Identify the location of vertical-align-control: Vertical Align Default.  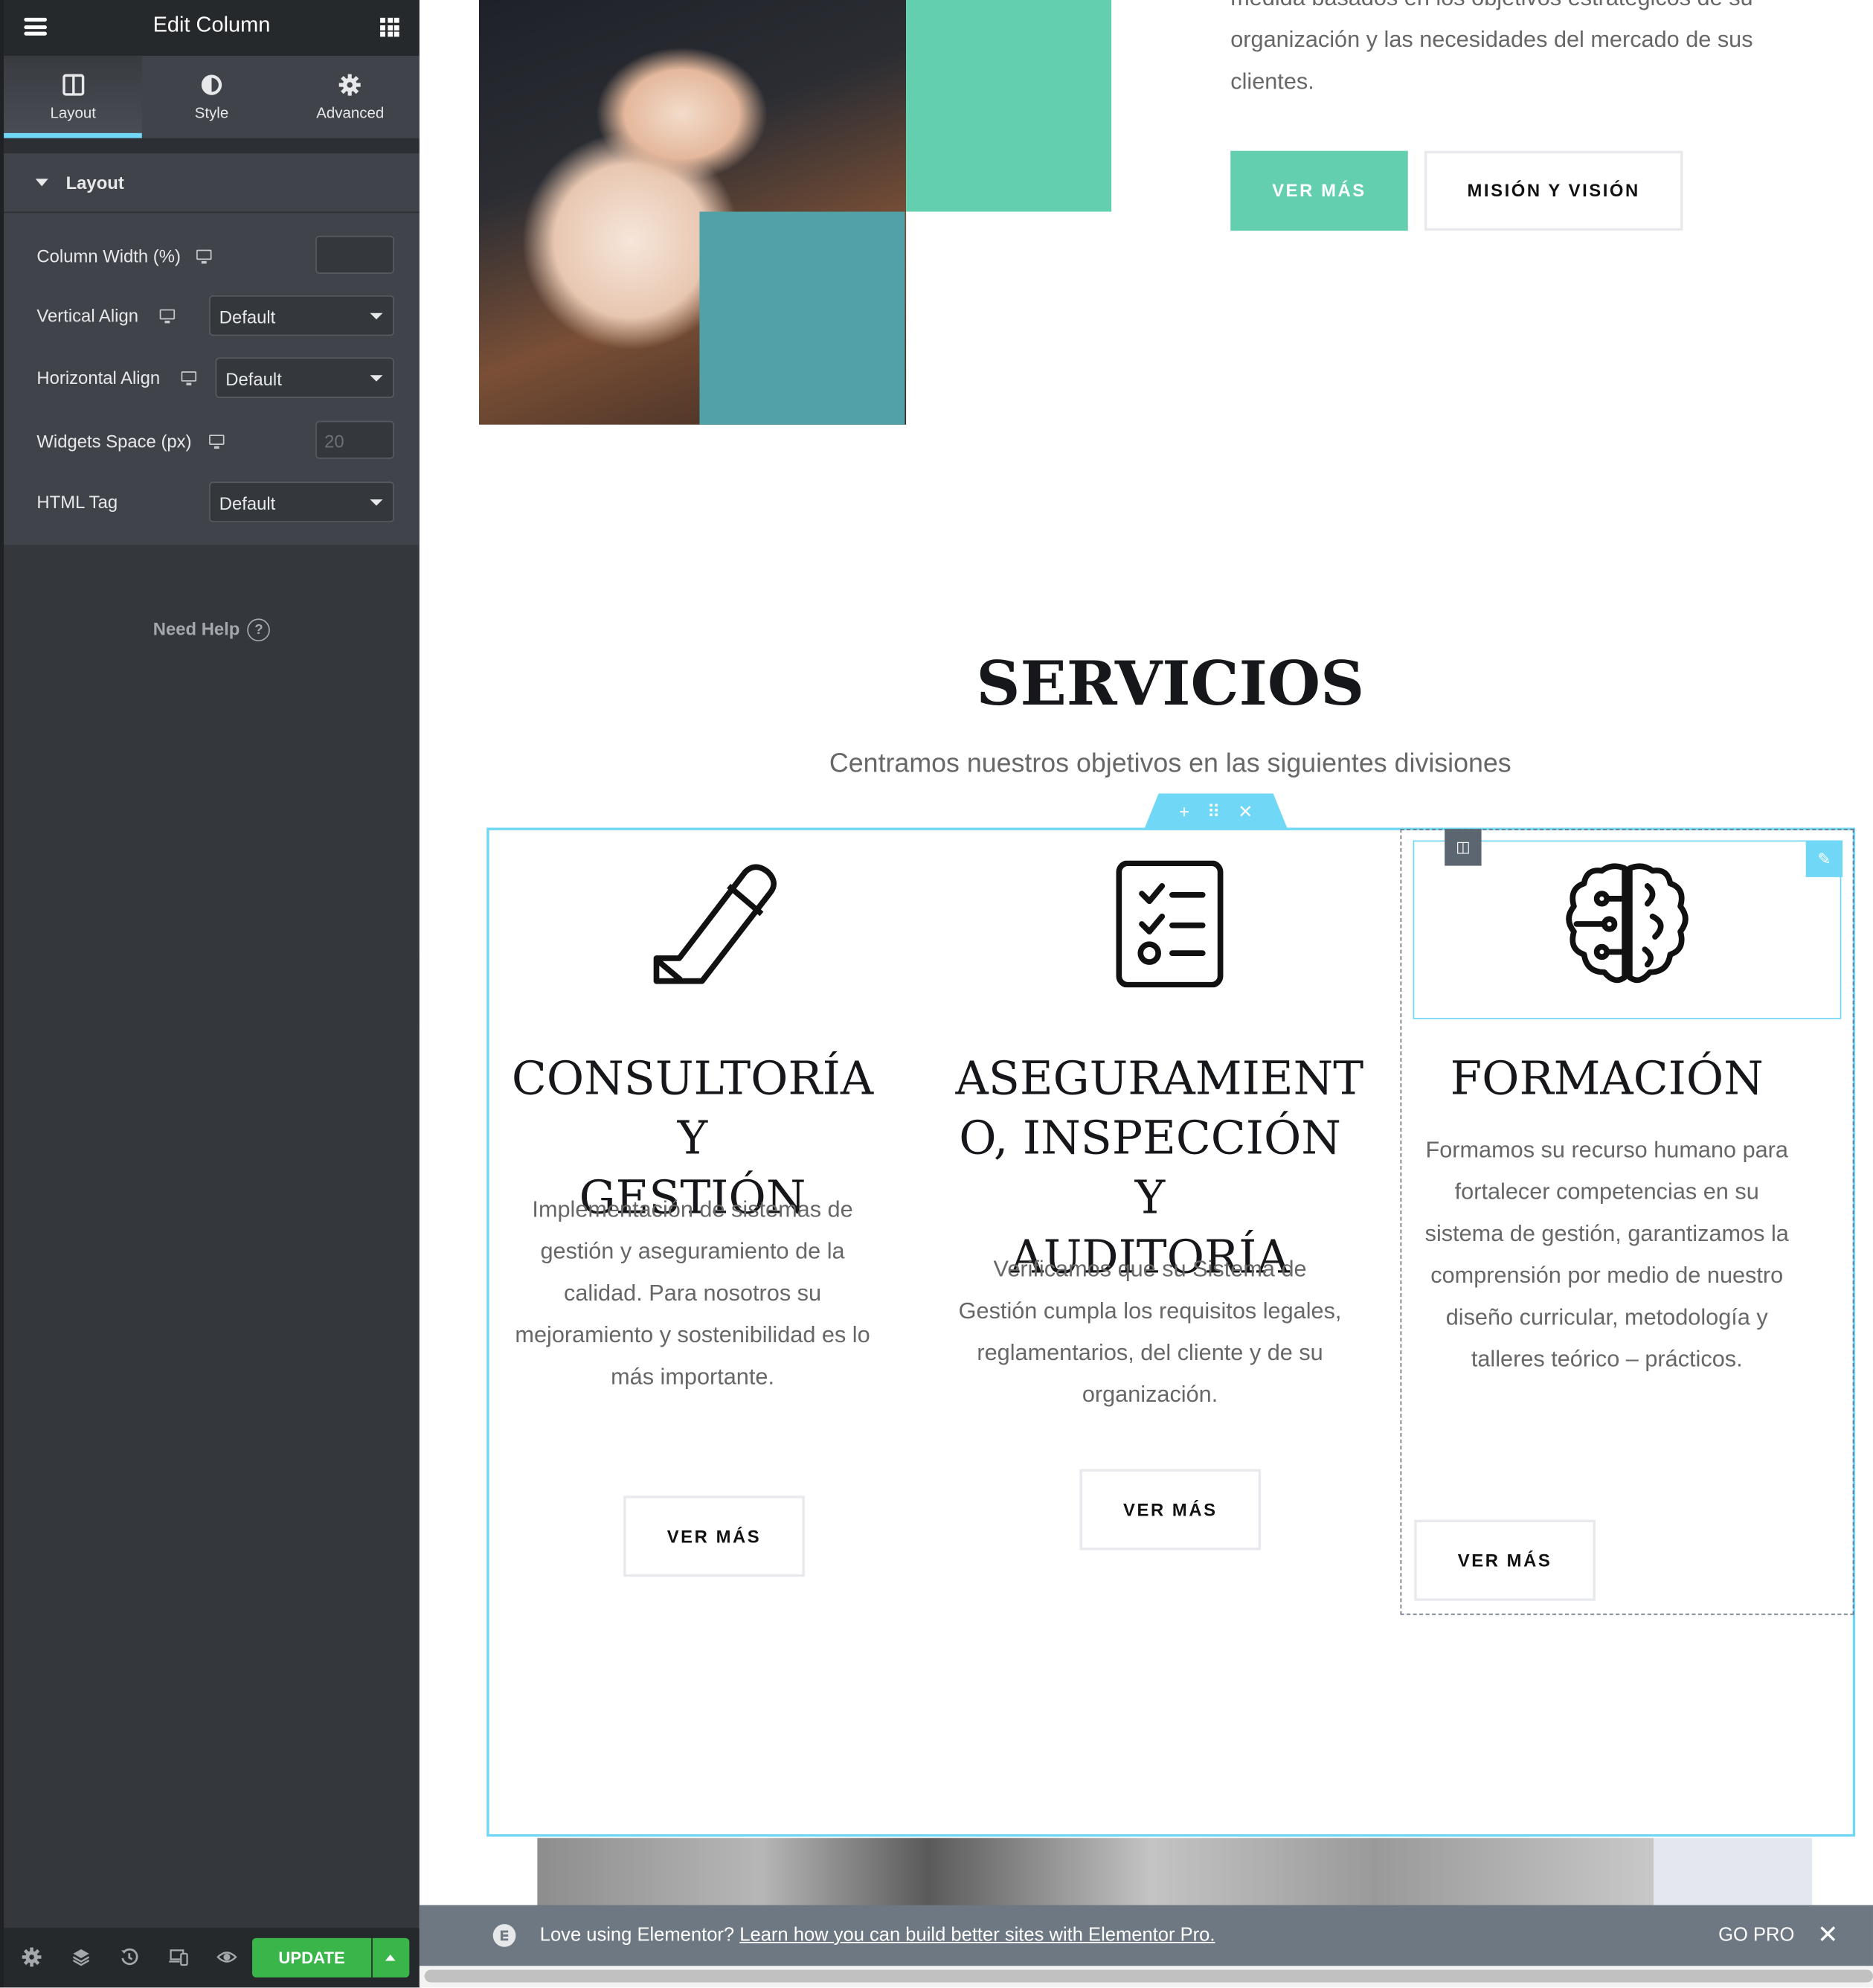
(215, 315).